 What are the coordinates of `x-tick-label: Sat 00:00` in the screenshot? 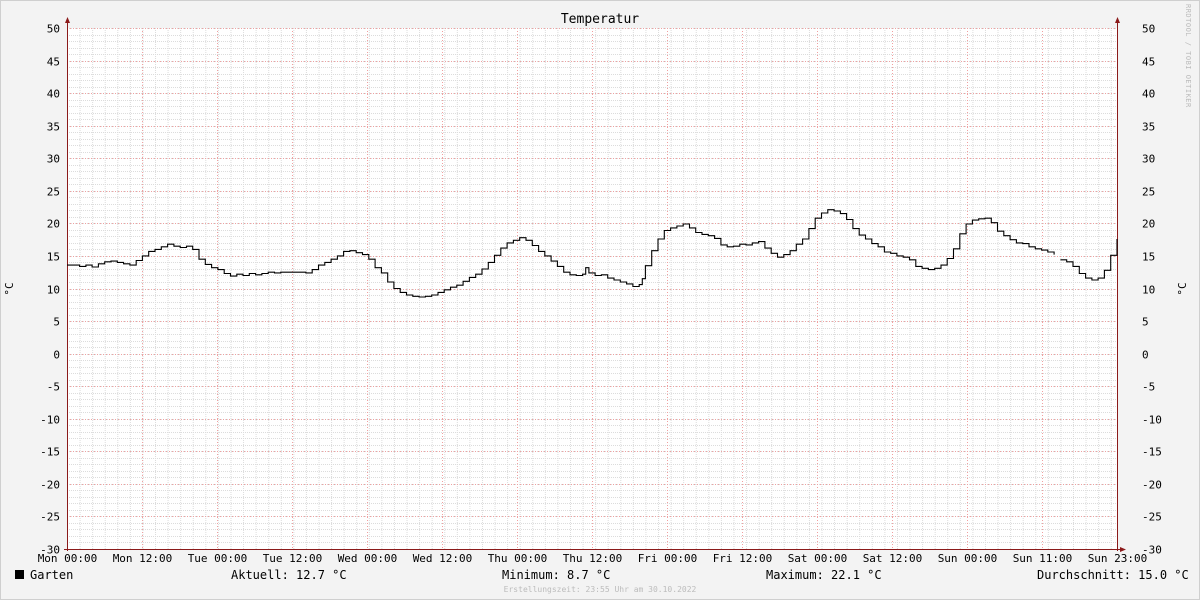 It's located at (818, 558).